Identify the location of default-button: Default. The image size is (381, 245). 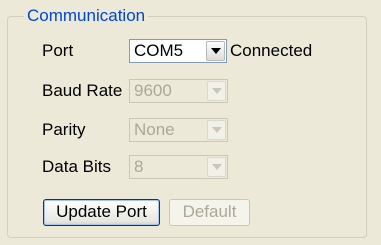
(209, 212).